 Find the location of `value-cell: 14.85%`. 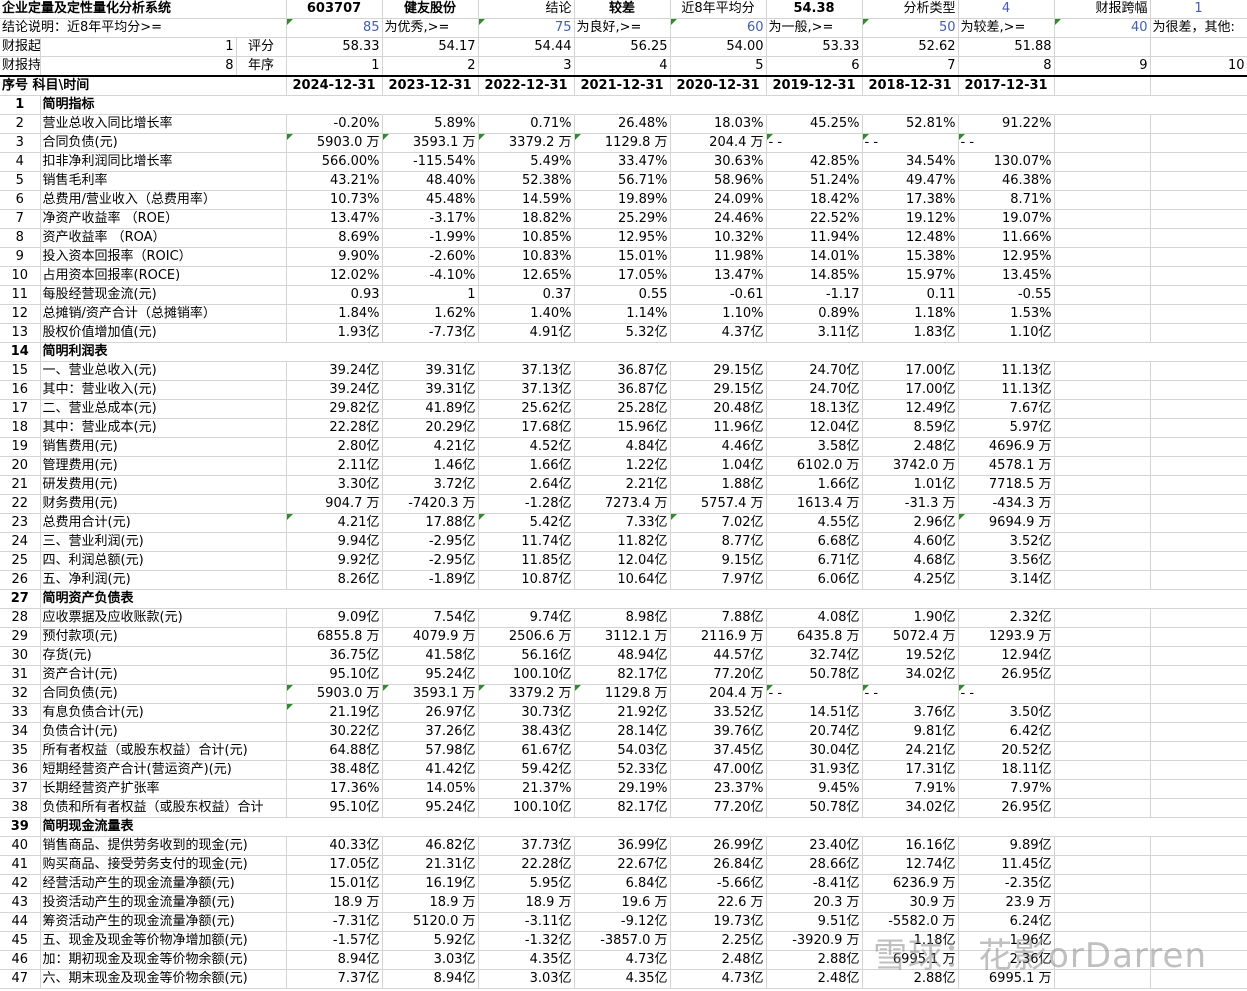

value-cell: 14.85% is located at coordinates (814, 276).